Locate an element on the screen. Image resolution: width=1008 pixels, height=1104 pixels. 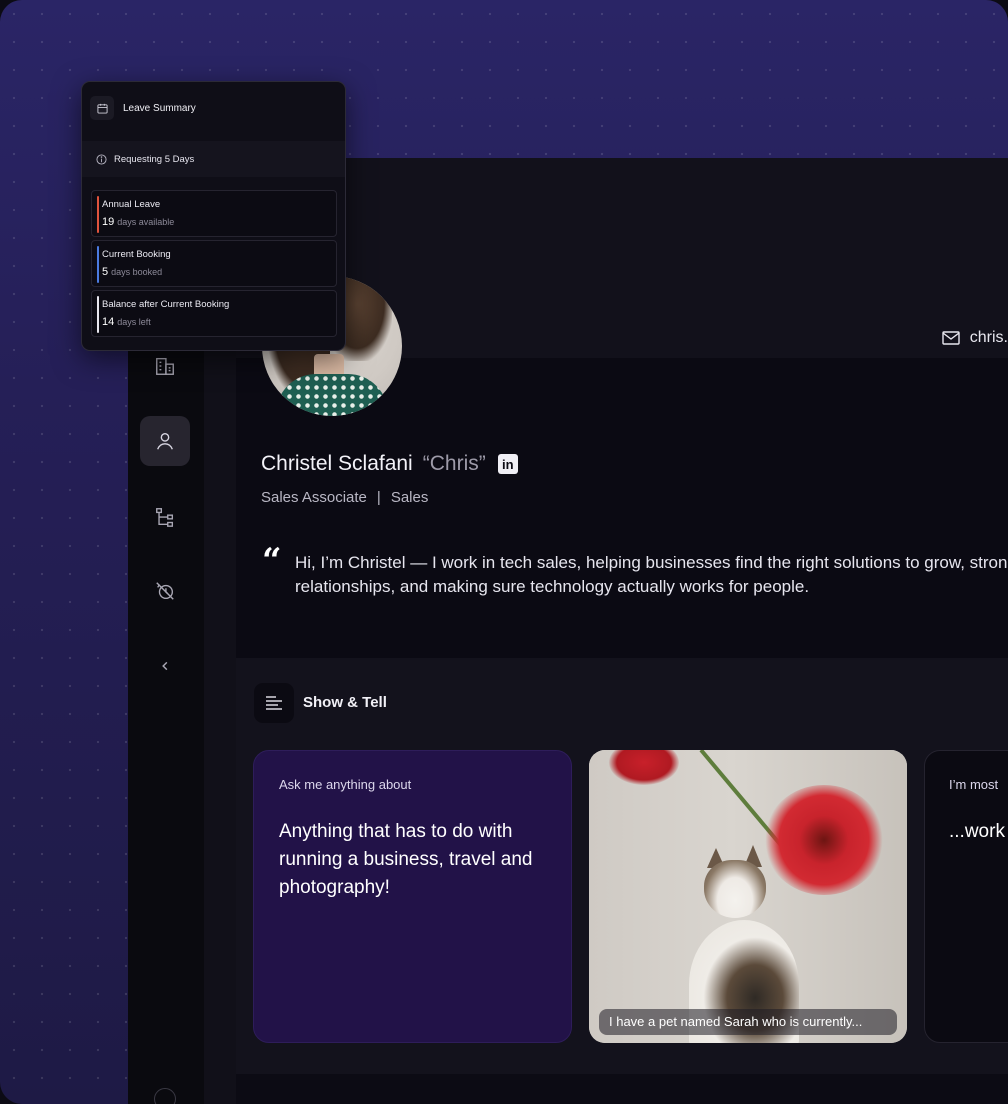
leave-row-label: Annual Leave is located at coordinates (131, 204).